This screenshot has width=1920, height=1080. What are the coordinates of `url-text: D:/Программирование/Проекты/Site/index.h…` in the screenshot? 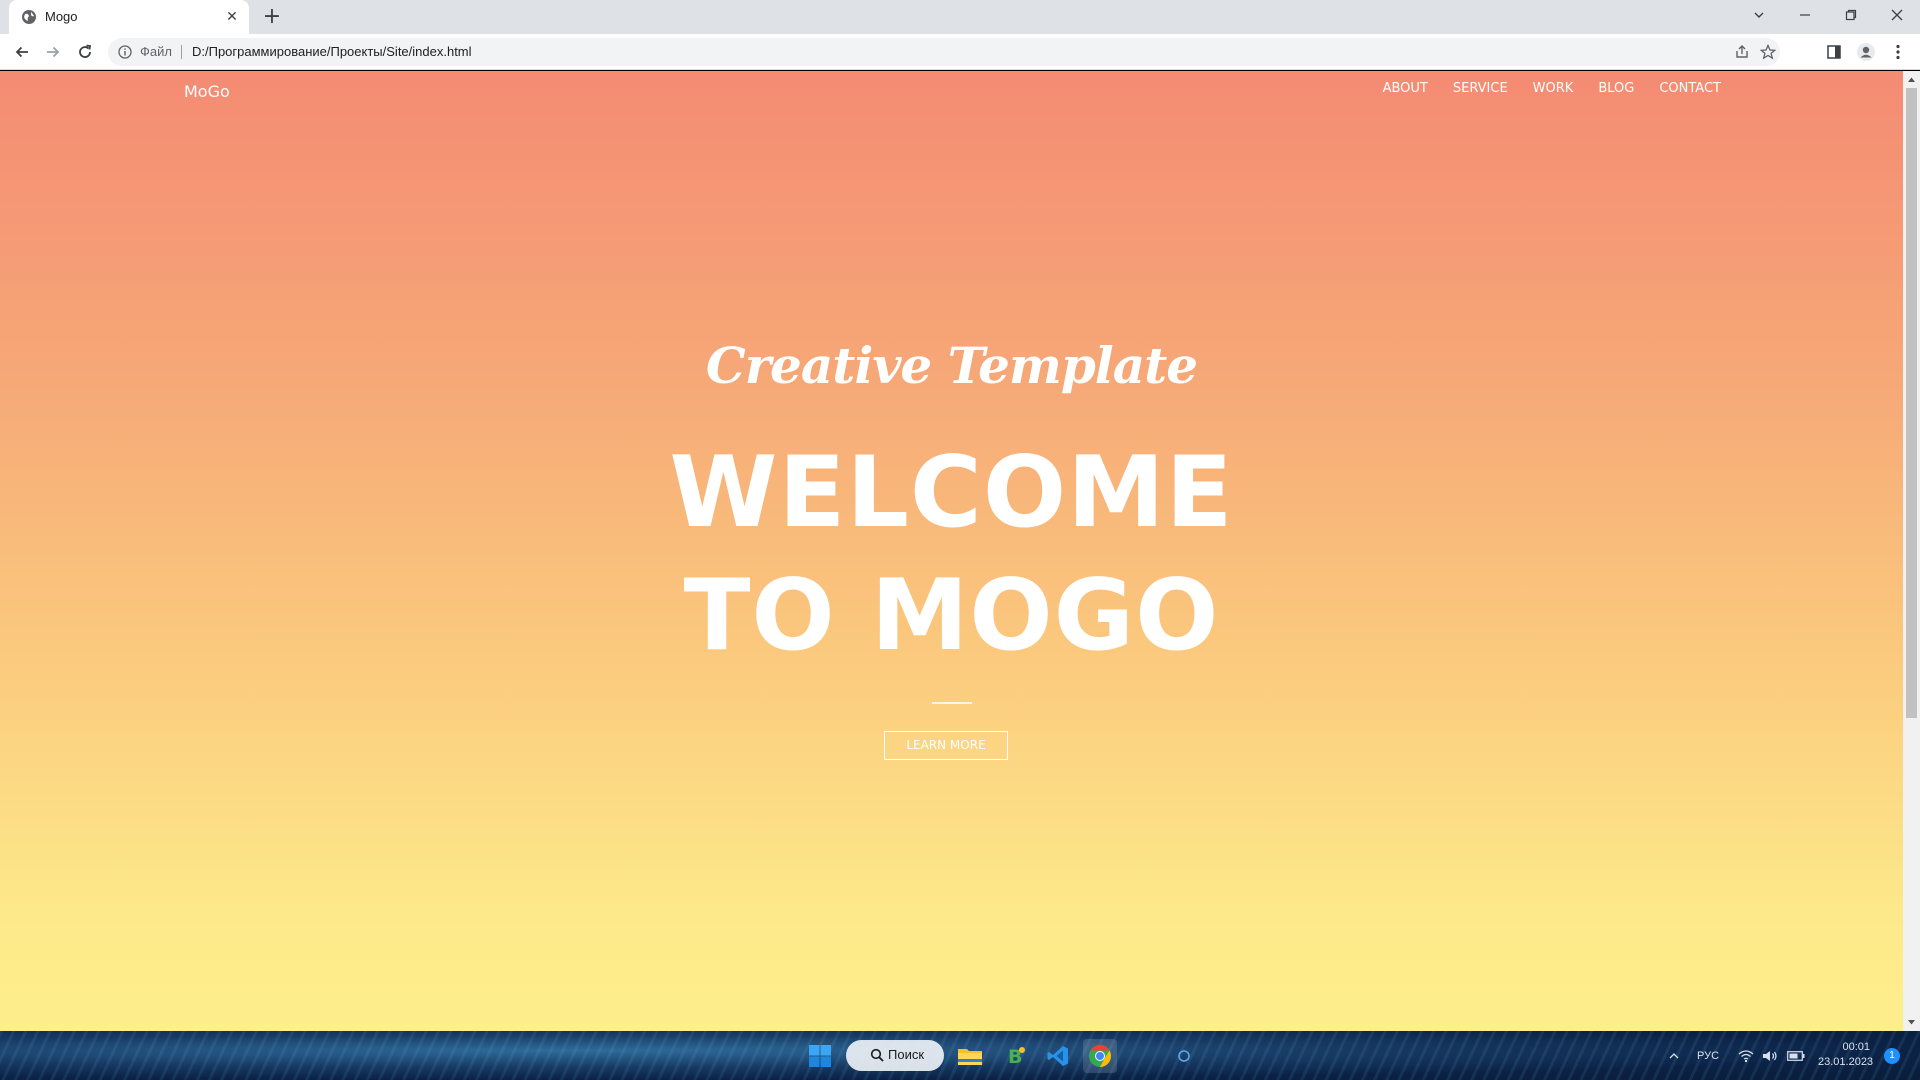 It's located at (332, 51).